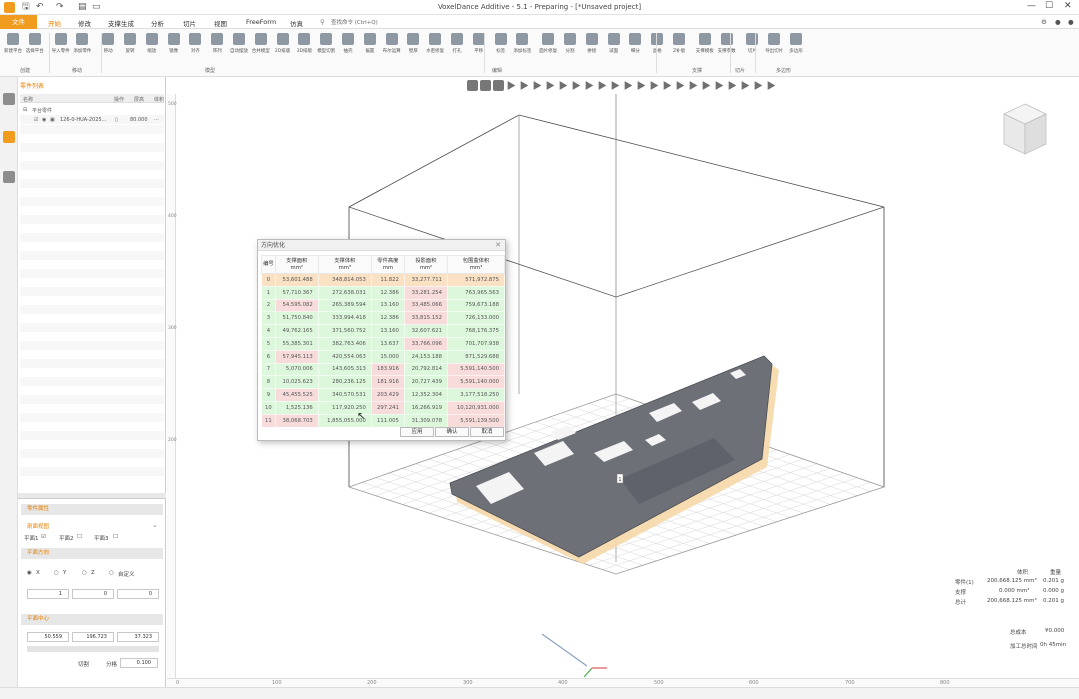  Describe the element at coordinates (48, 594) in the screenshot. I see `direction-x-field: 1` at that location.